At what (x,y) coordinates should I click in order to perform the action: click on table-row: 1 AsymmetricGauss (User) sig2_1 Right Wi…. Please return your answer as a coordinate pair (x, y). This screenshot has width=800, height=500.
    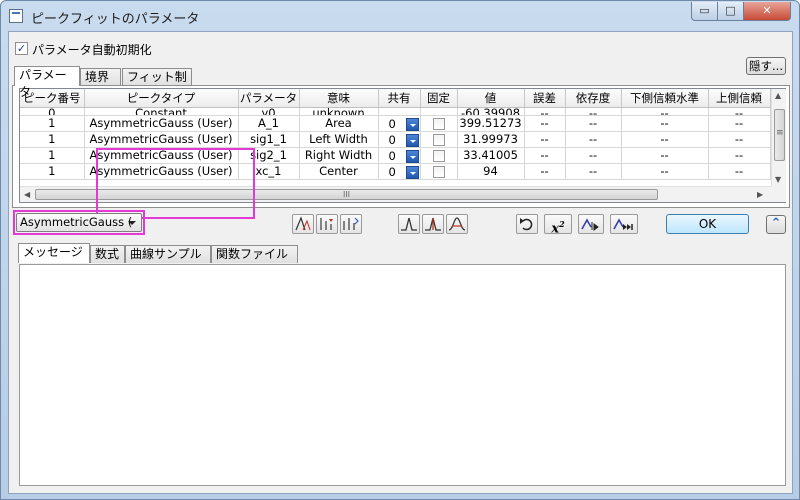
    Looking at the image, I should click on (395, 155).